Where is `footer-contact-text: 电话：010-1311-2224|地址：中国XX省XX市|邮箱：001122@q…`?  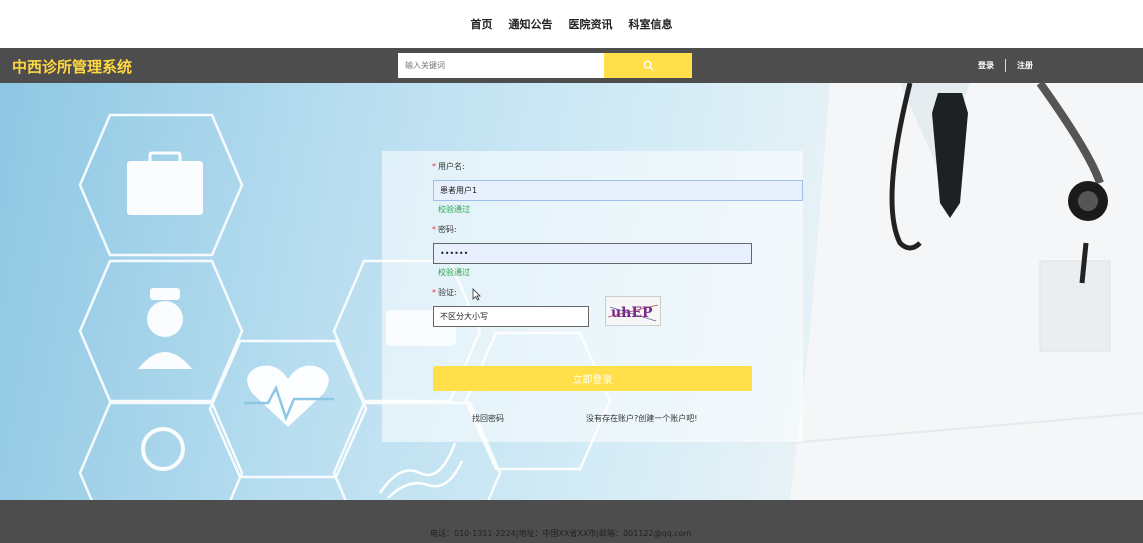 footer-contact-text: 电话：010-1311-2224|地址：中国XX省XX市|邮箱：001122@q… is located at coordinates (561, 533).